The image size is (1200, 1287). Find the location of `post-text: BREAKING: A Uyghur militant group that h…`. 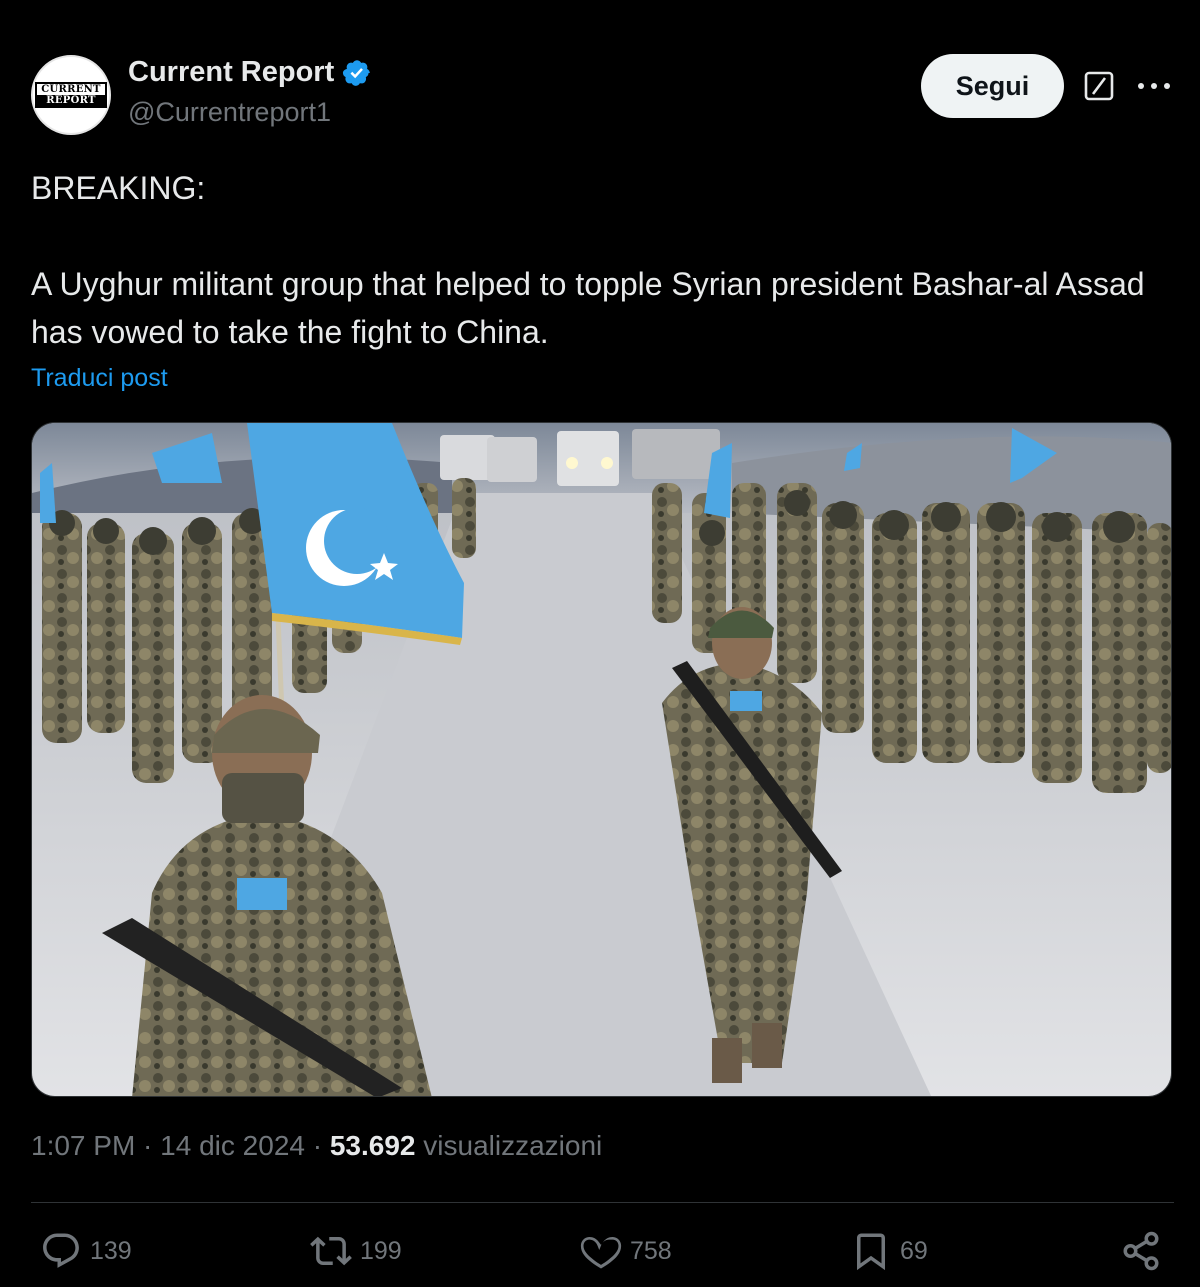

post-text: BREAKING: A Uyghur militant group that h… is located at coordinates (603, 260).